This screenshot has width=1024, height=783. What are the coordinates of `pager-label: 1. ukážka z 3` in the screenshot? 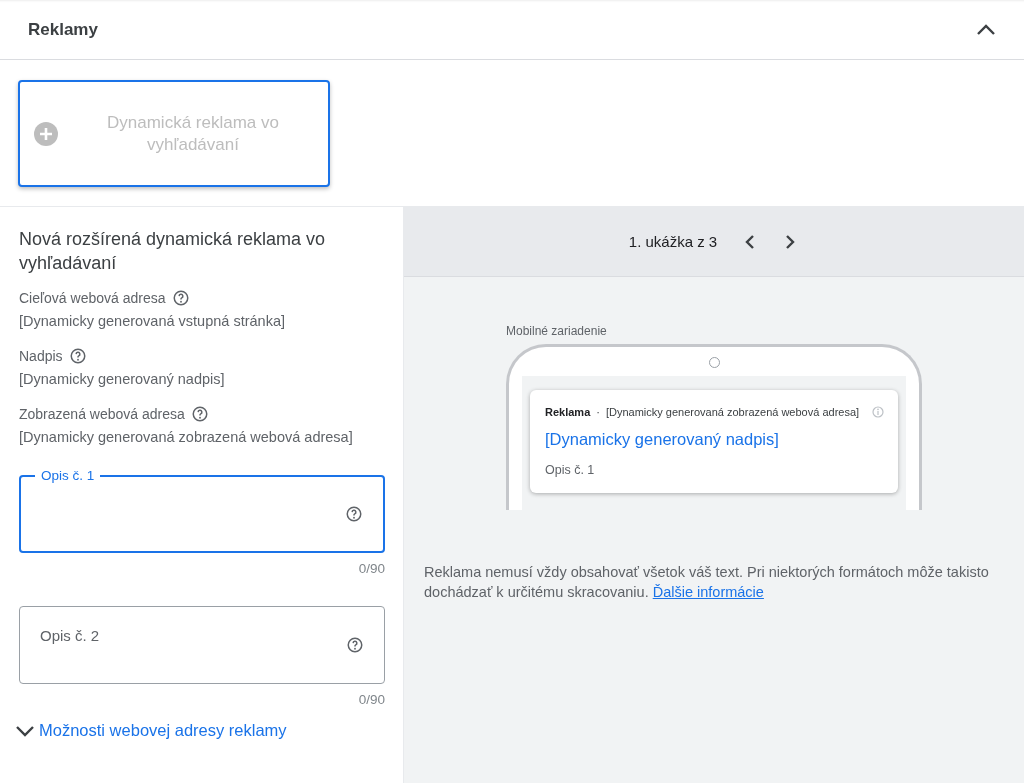 It's located at (673, 241).